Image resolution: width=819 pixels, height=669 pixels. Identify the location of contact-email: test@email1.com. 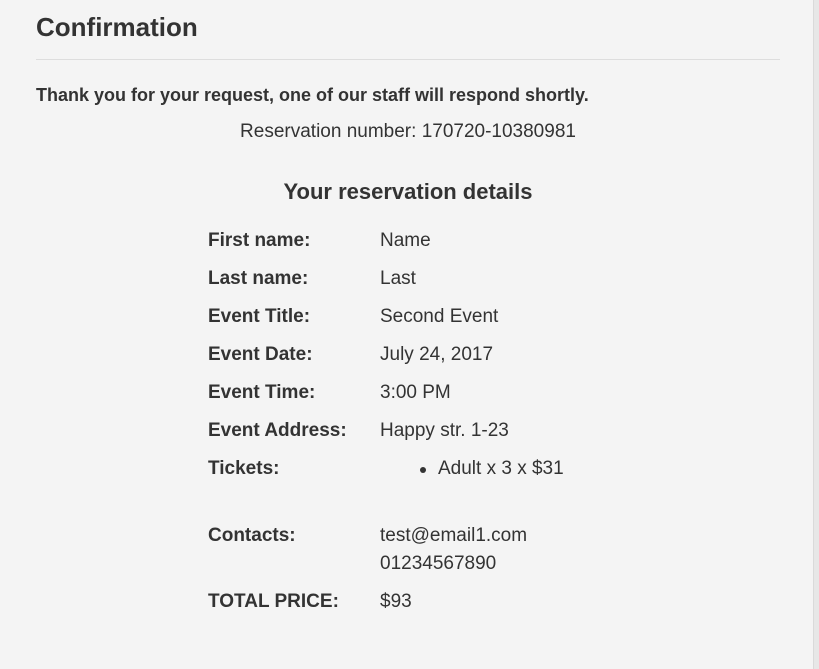
(454, 535).